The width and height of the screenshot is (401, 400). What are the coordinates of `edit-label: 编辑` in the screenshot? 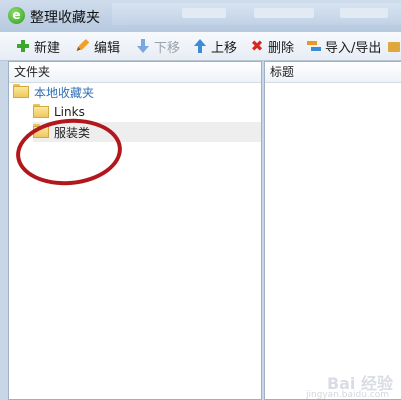 It's located at (107, 48).